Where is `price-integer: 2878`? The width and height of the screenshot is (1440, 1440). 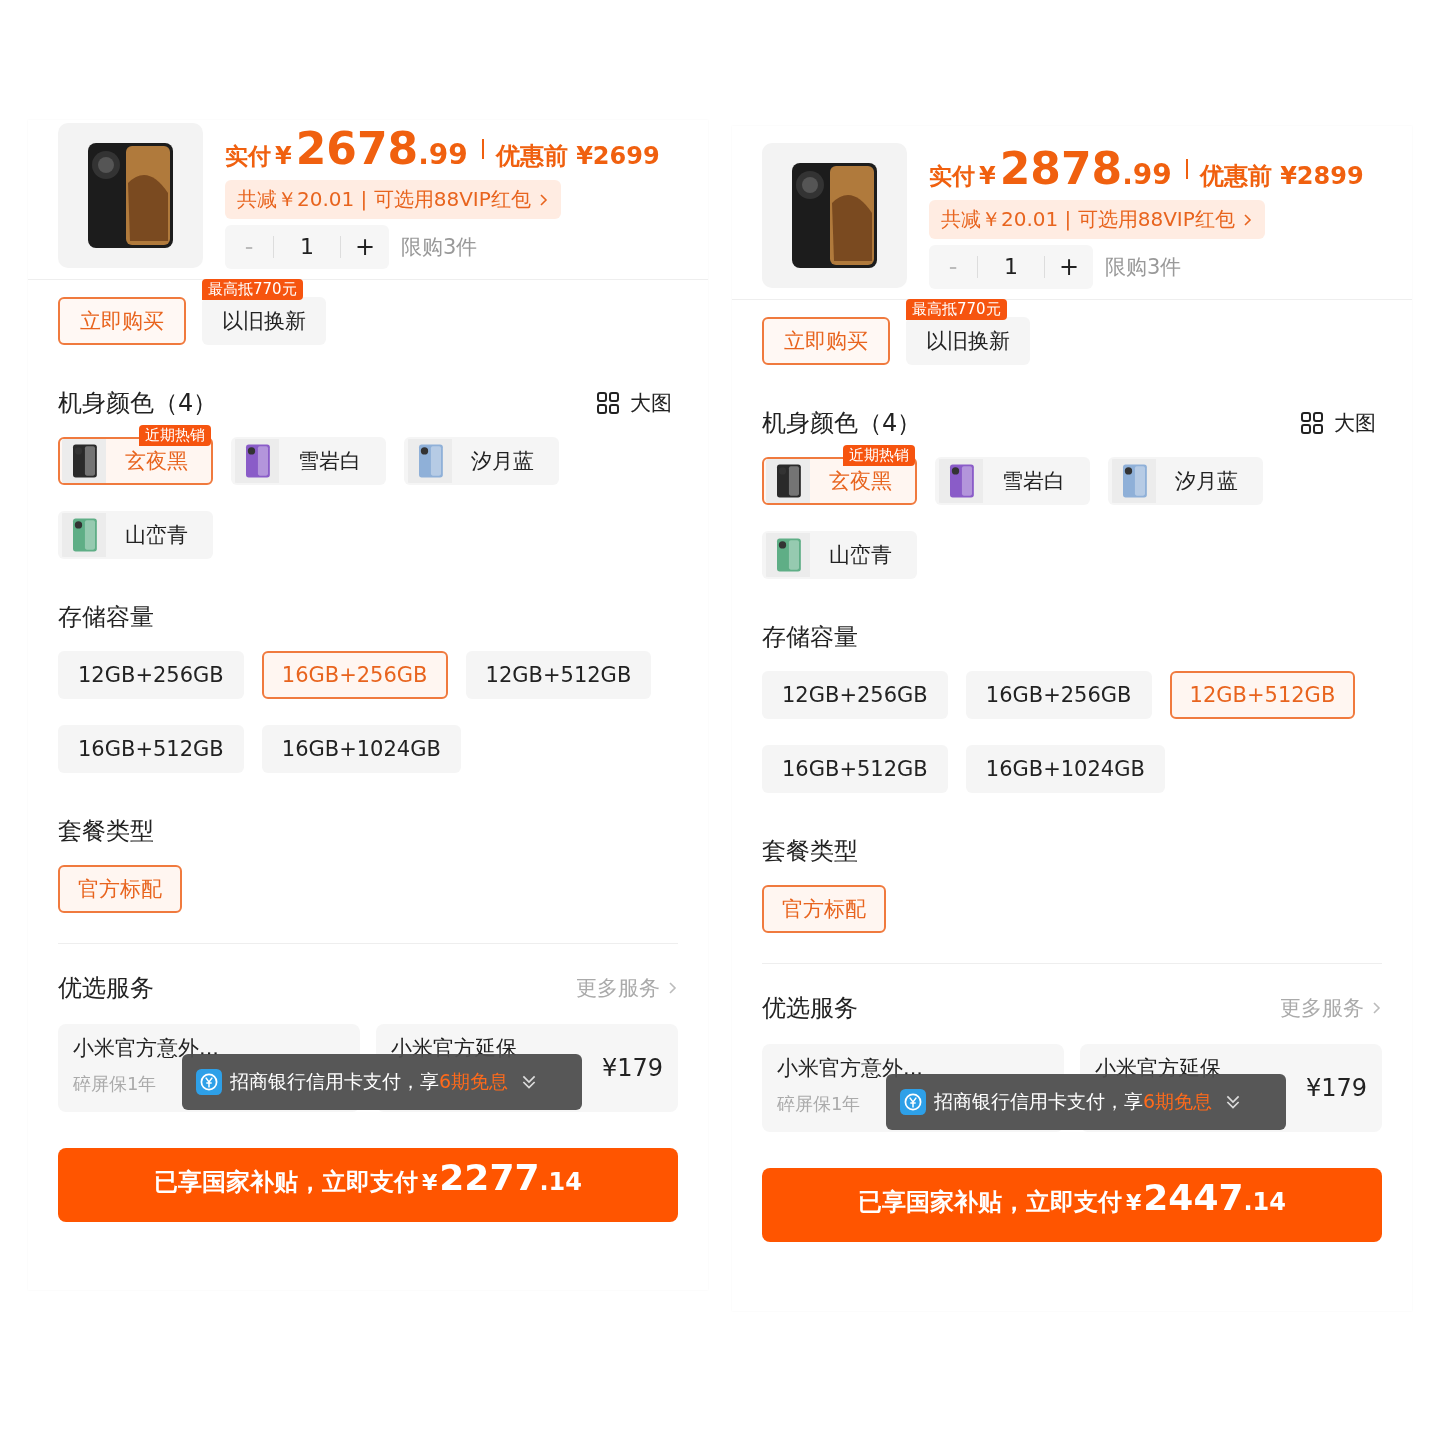 price-integer: 2878 is located at coordinates (1061, 168).